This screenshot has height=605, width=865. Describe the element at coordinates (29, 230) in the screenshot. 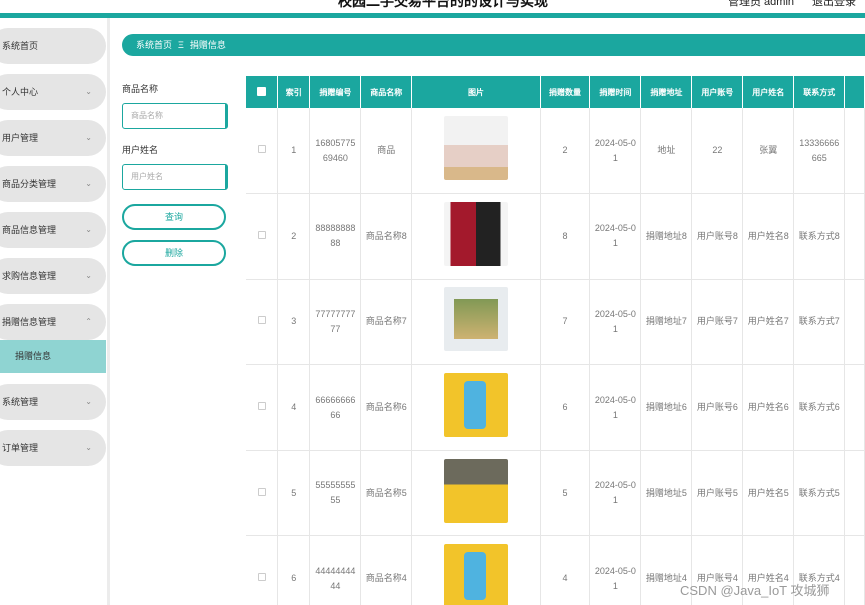

I see `sidebar-item-label: 商品信息管理` at that location.